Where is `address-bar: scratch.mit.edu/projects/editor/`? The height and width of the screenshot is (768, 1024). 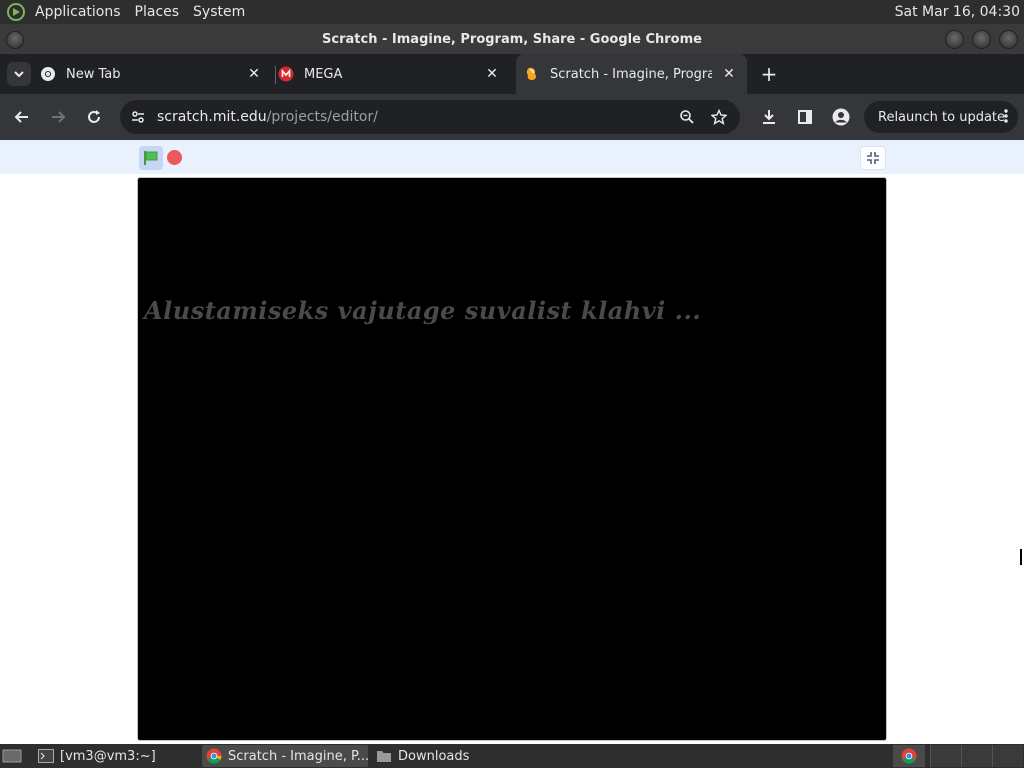
address-bar: scratch.mit.edu/projects/editor/ is located at coordinates (430, 117).